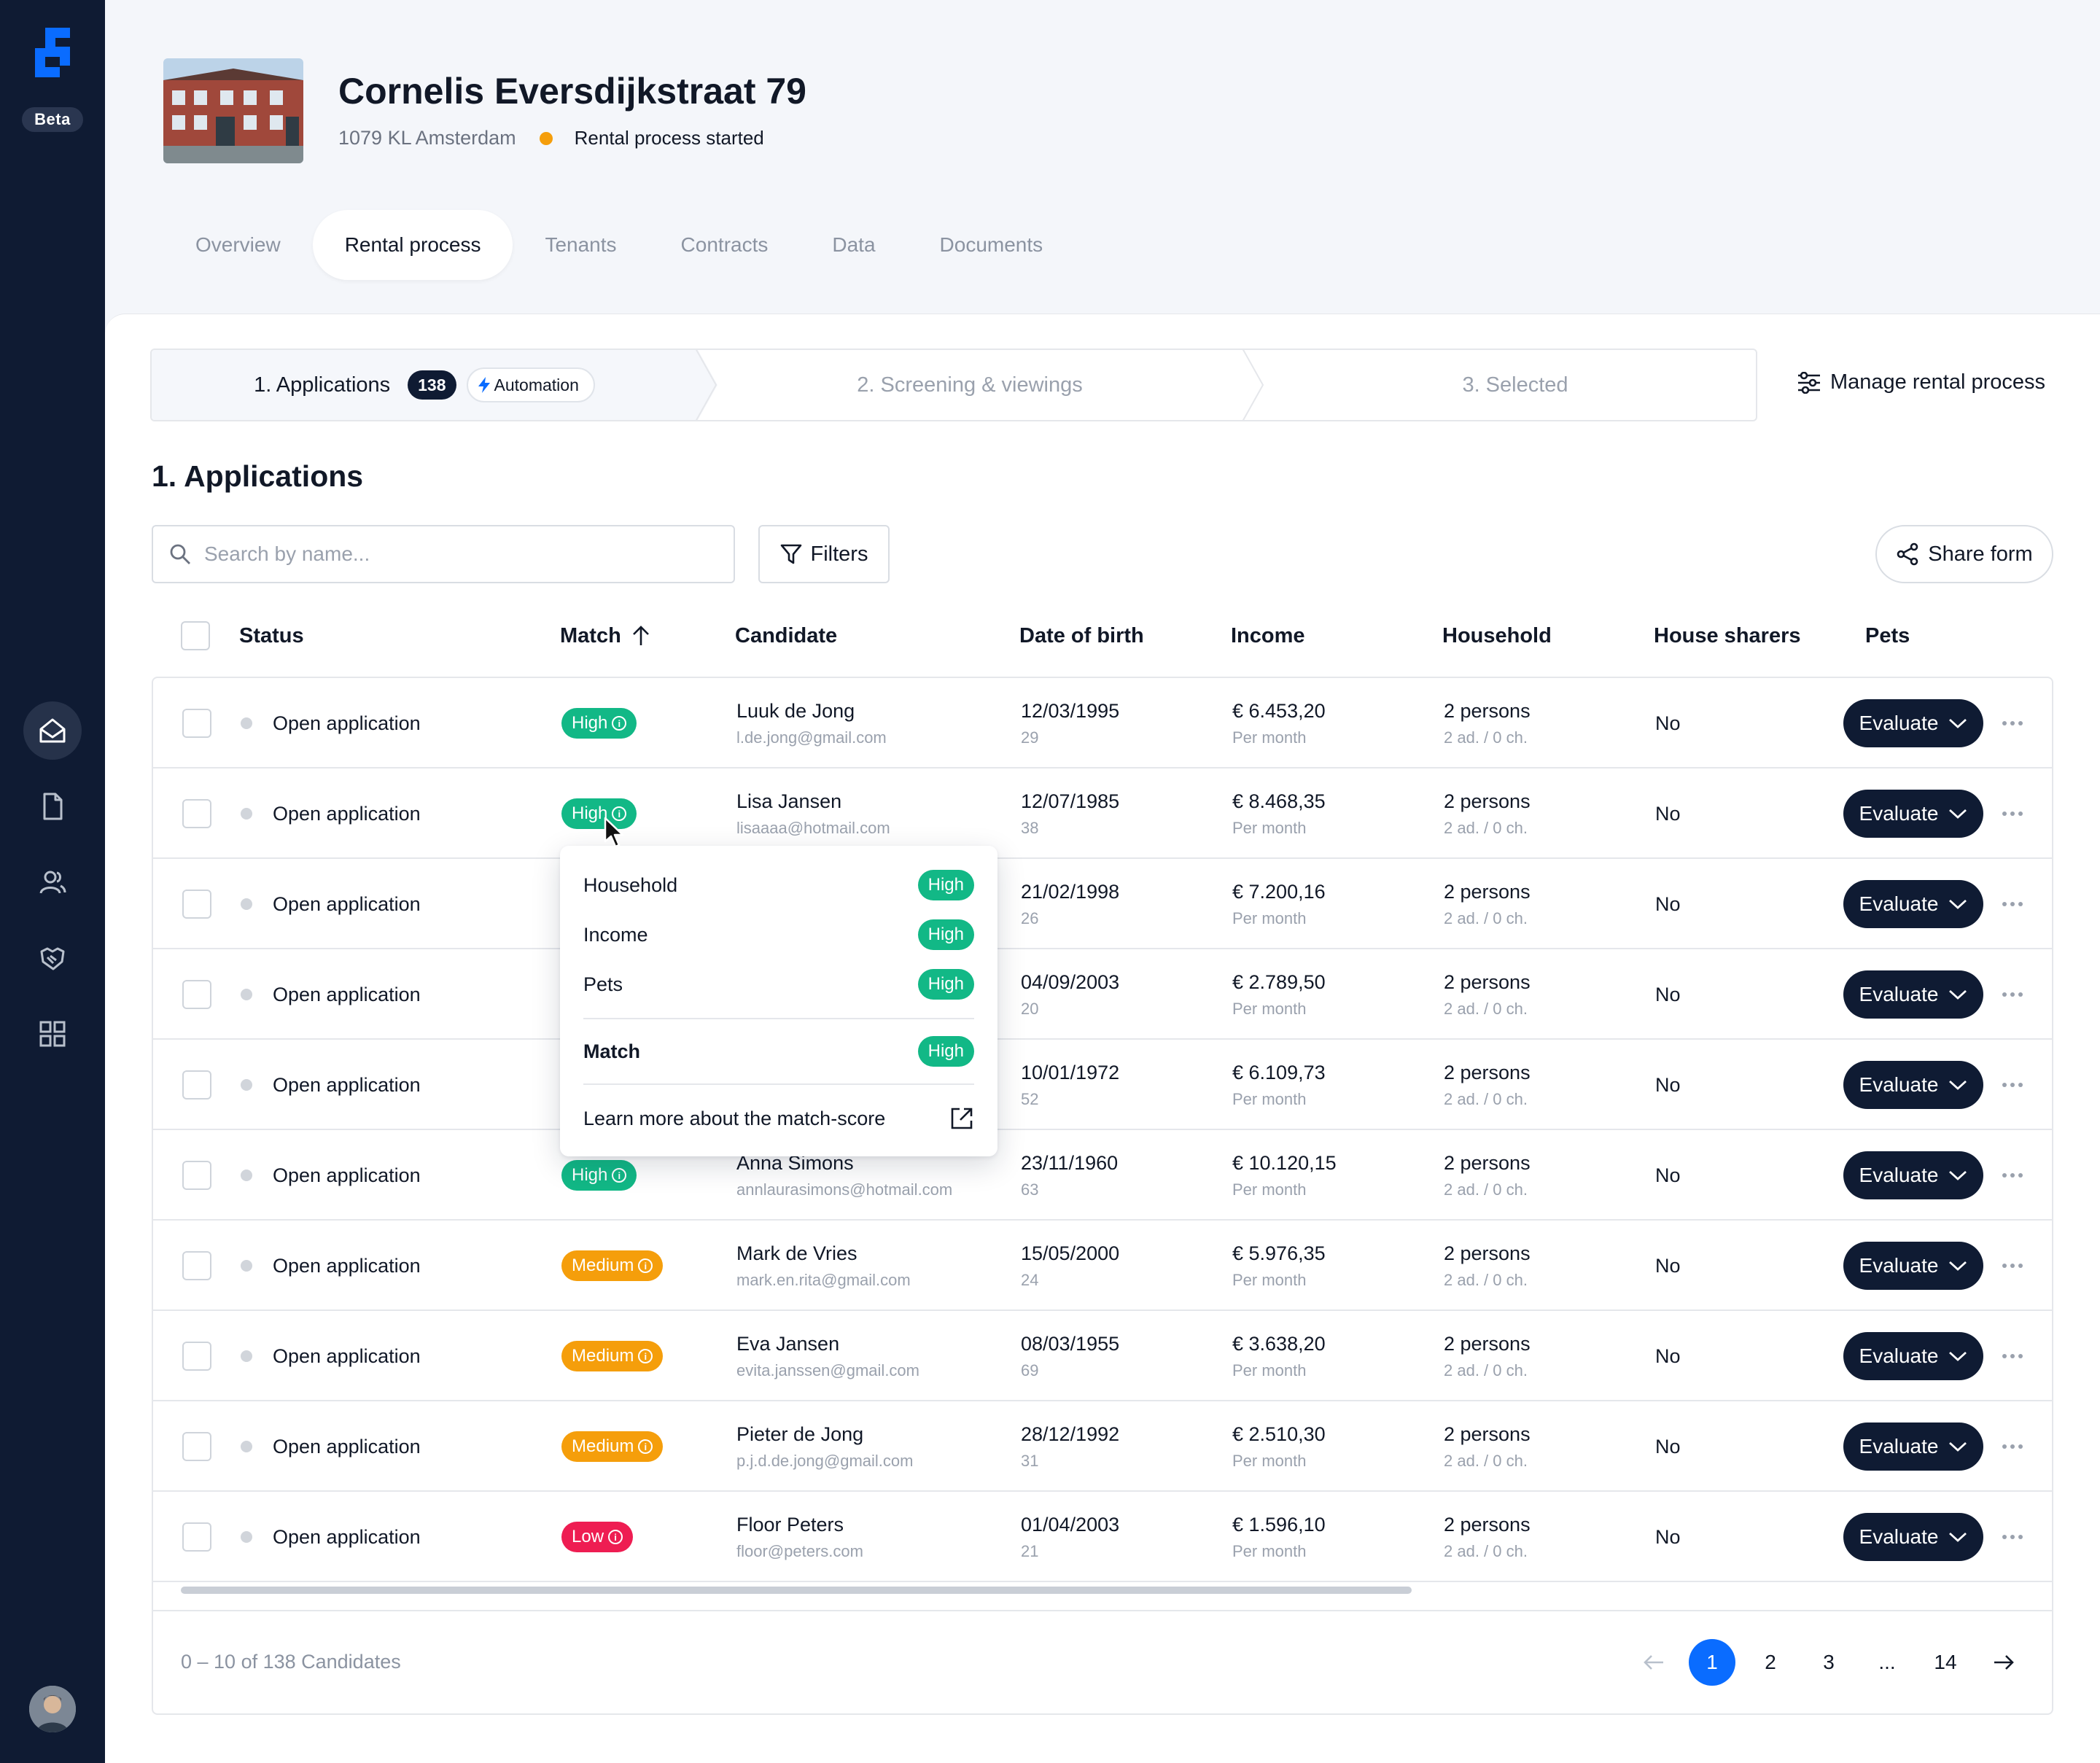 The width and height of the screenshot is (2100, 1763). I want to click on tab-documents: Documents, so click(992, 245).